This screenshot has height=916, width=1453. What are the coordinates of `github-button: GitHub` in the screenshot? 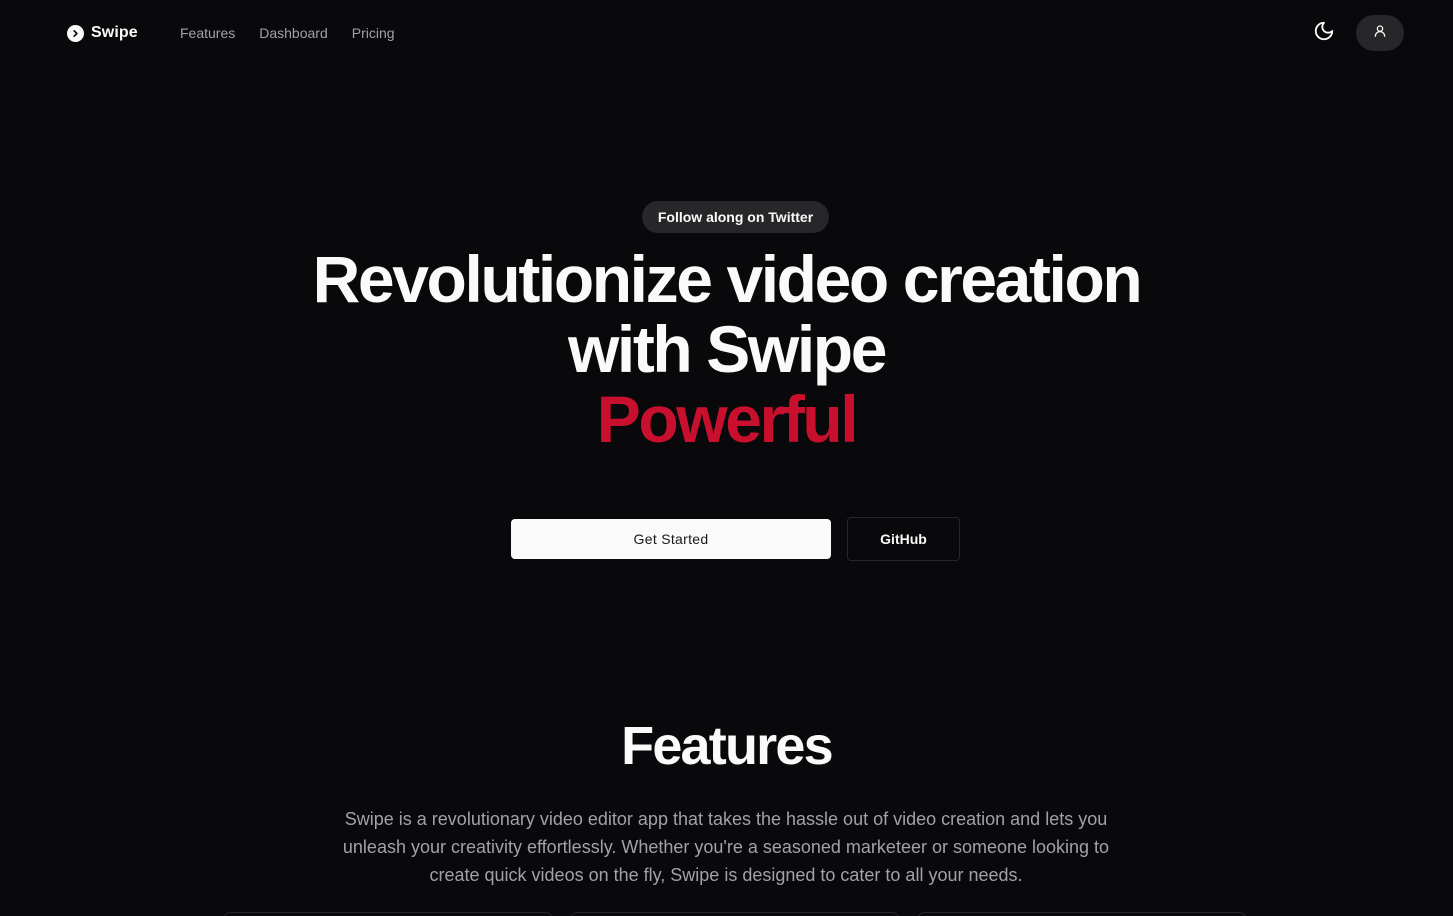 It's located at (903, 539).